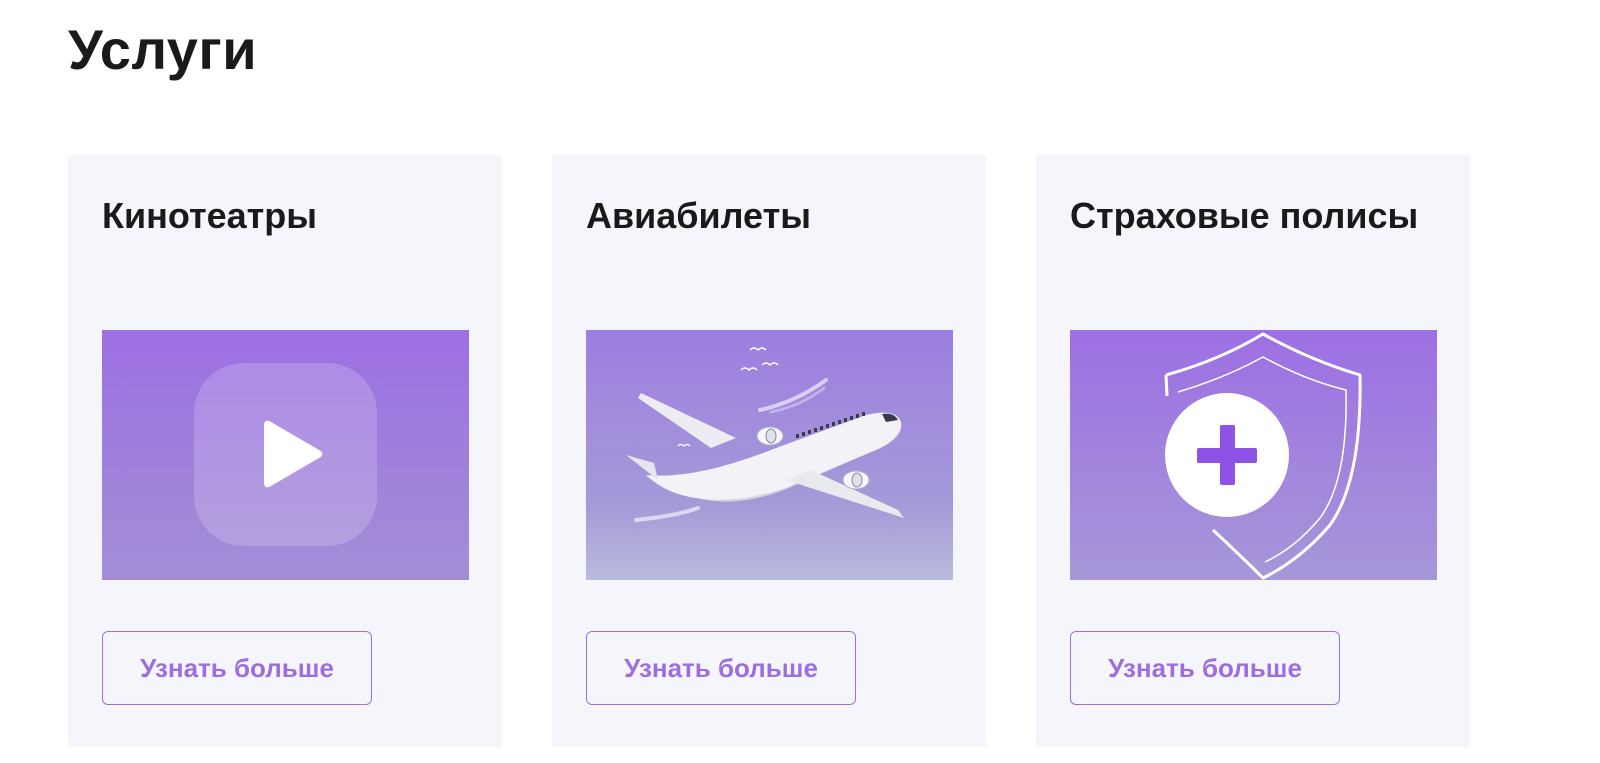 Image resolution: width=1600 pixels, height=763 pixels. Describe the element at coordinates (1253, 455) in the screenshot. I see `shield-plus-icon` at that location.